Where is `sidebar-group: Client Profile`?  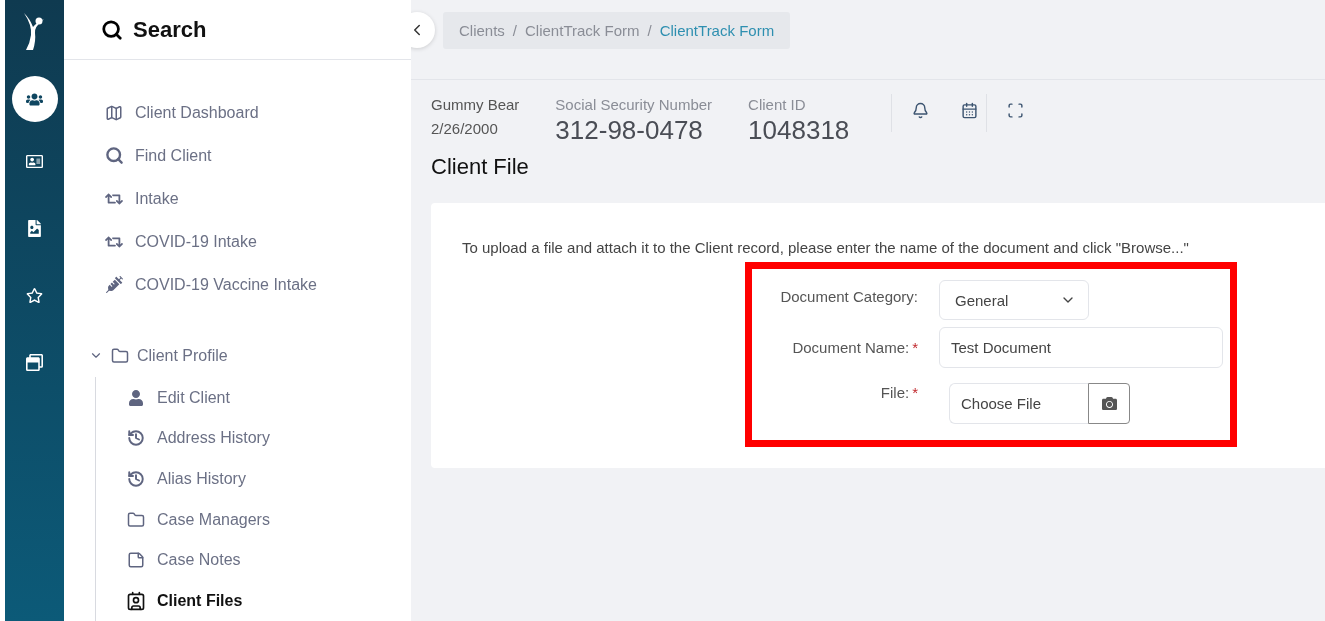 sidebar-group: Client Profile is located at coordinates (182, 355).